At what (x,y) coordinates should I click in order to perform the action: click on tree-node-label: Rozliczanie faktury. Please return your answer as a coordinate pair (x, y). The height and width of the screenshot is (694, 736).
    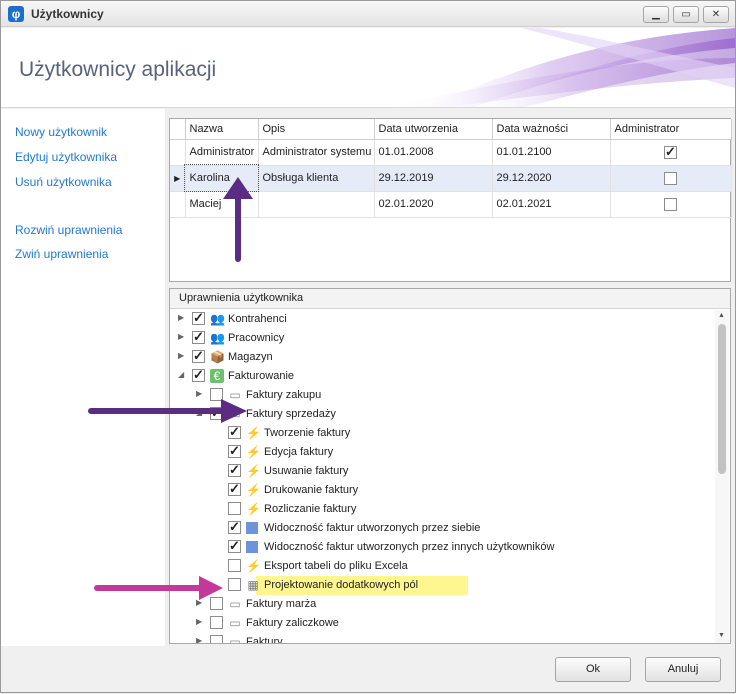
    Looking at the image, I should click on (310, 509).